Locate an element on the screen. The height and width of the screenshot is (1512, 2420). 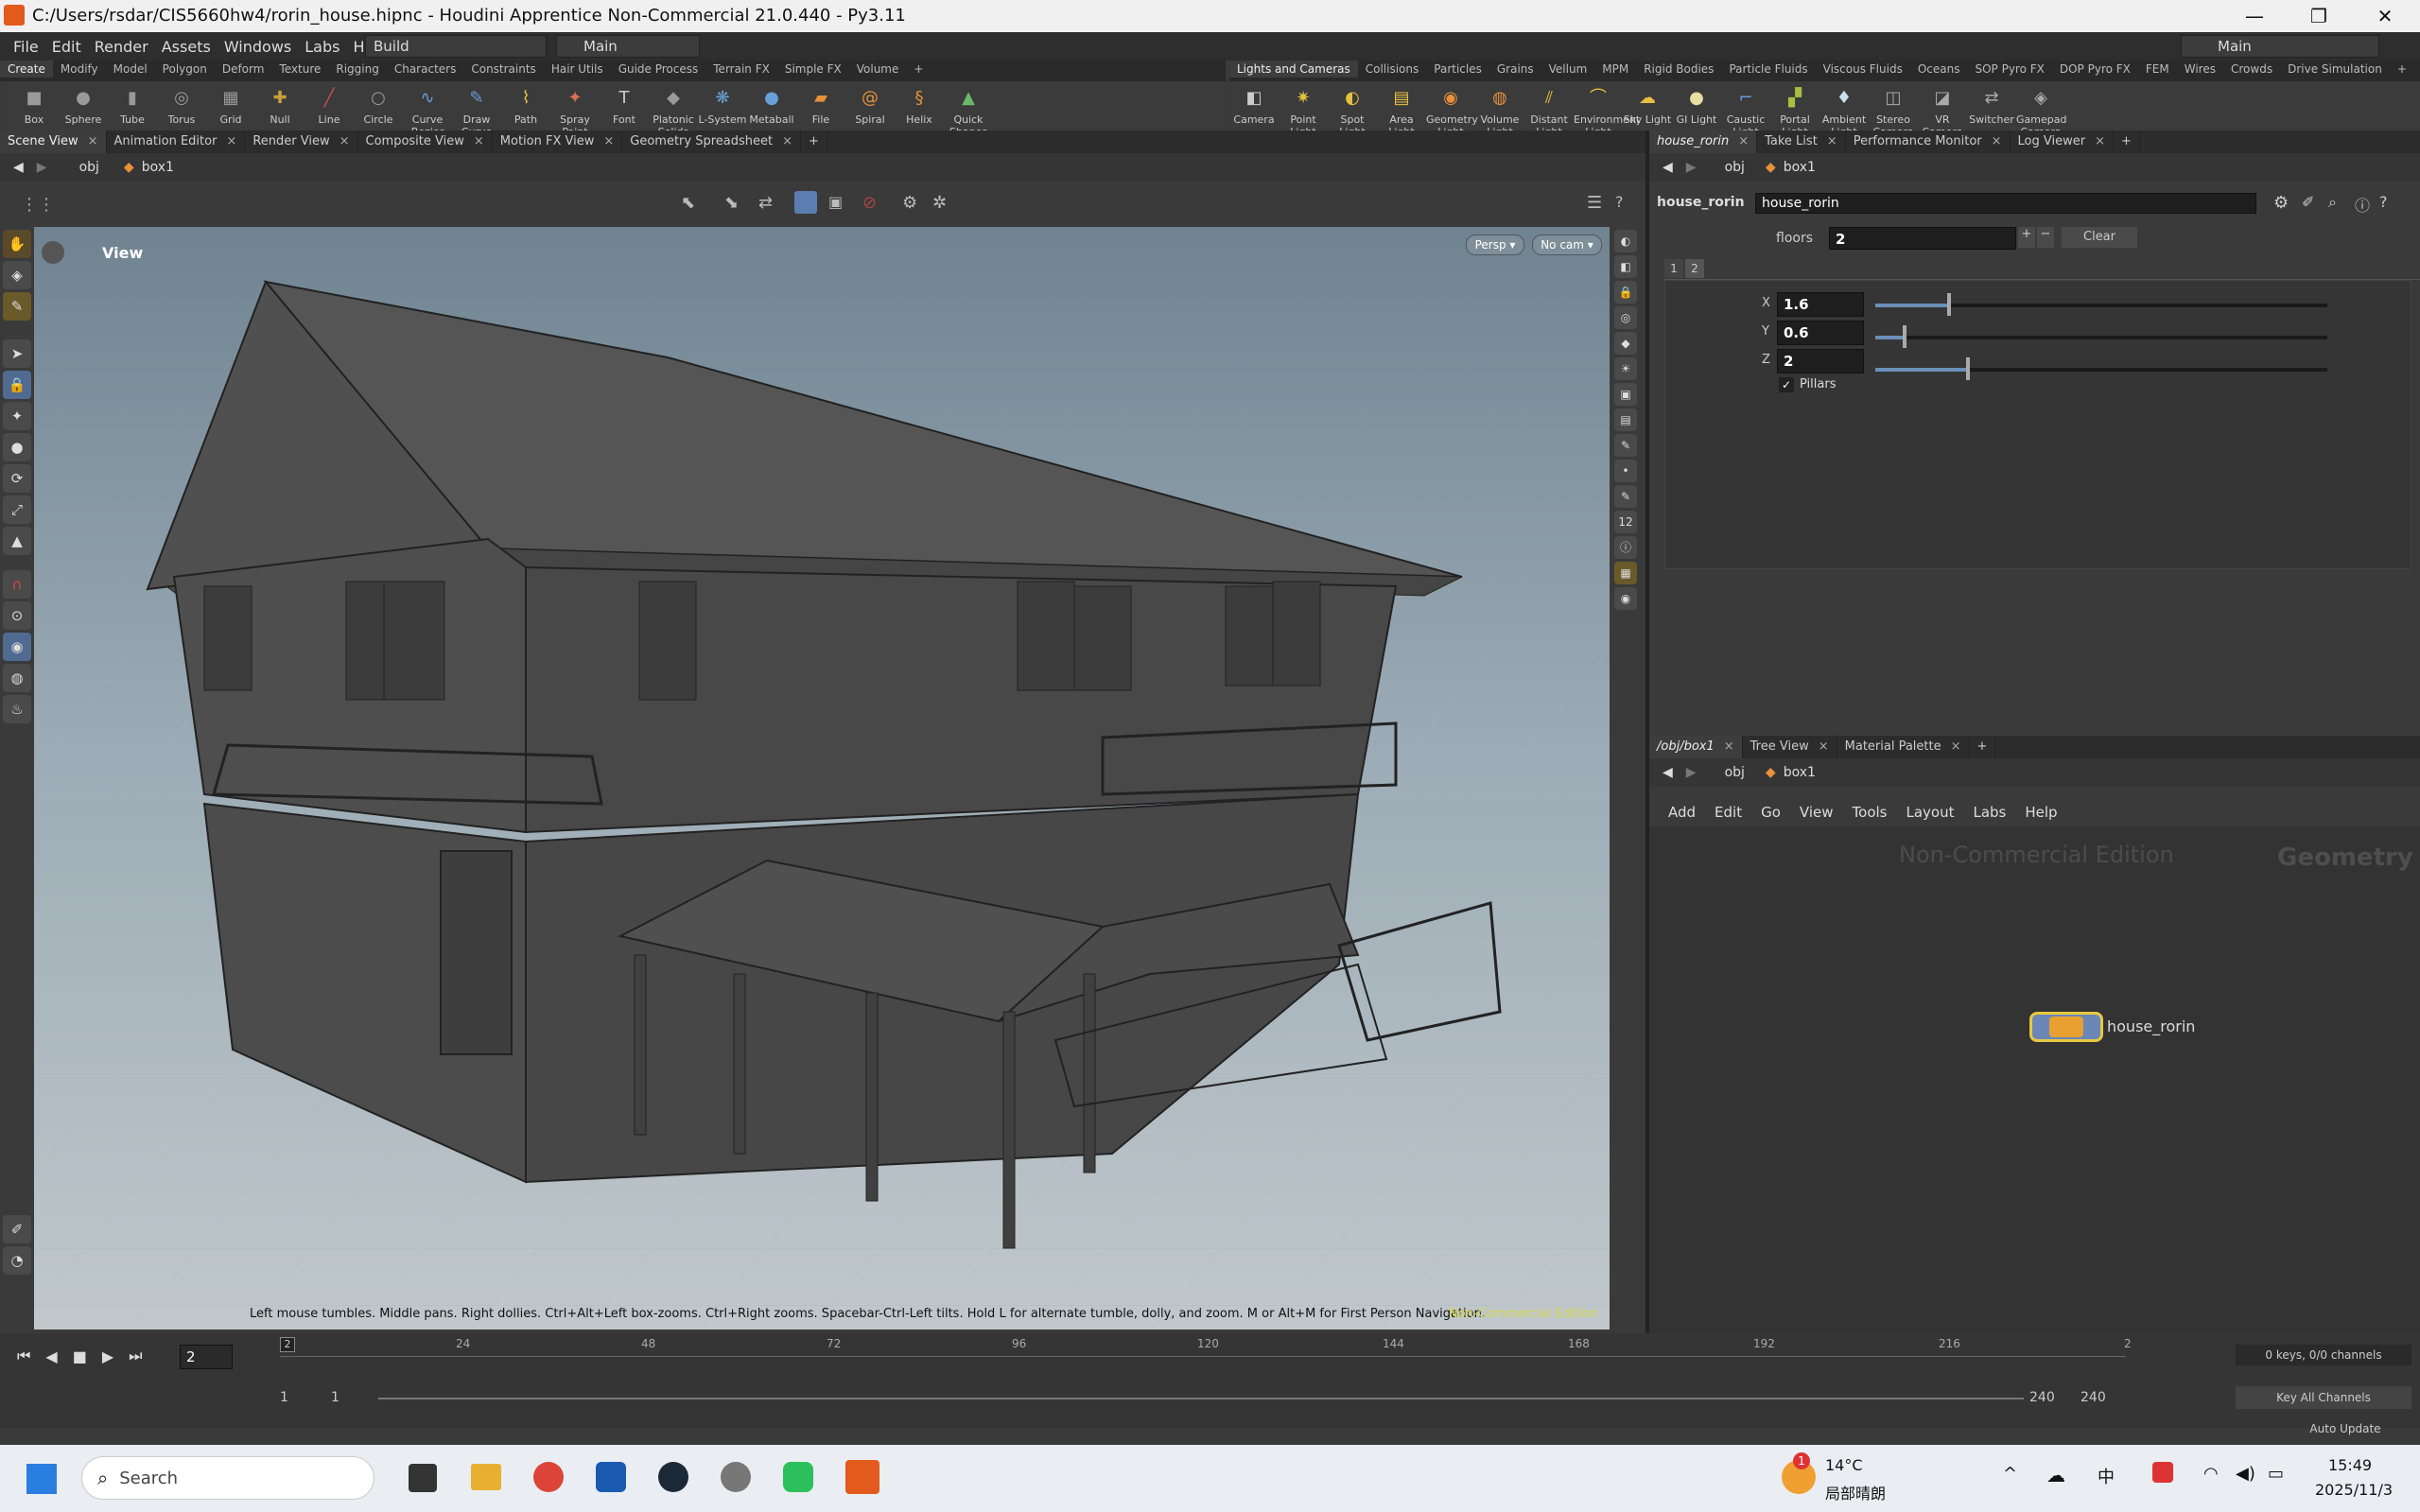
shelf-tool: ✦Spray Paint is located at coordinates (575, 109).